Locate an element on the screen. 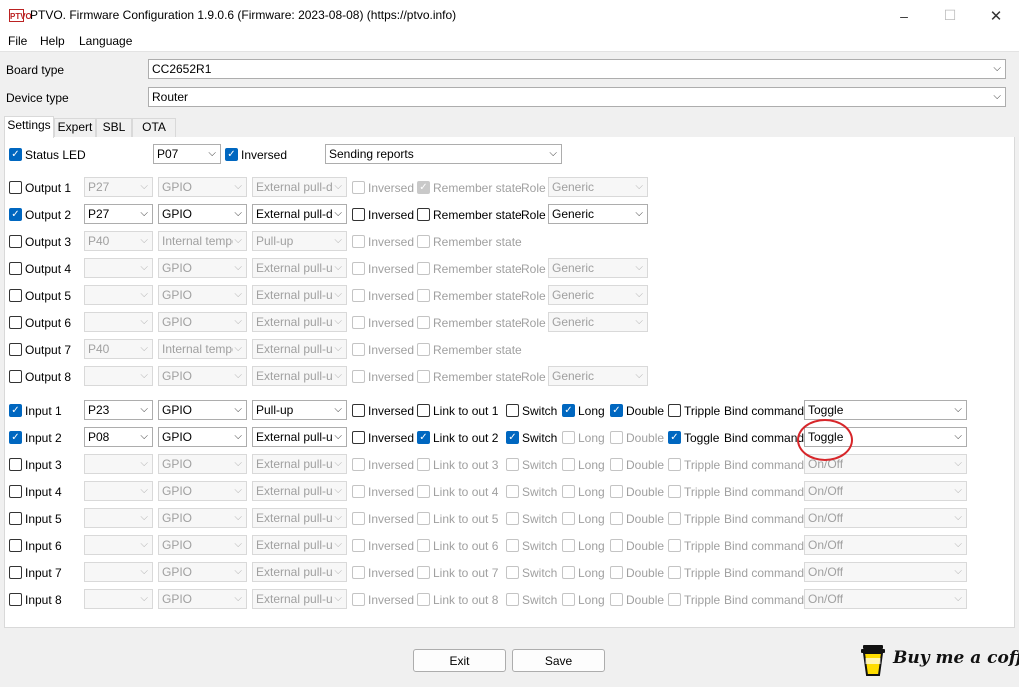 The height and width of the screenshot is (687, 1019). input-2-third-checkbox: ✓ is located at coordinates (674, 437).